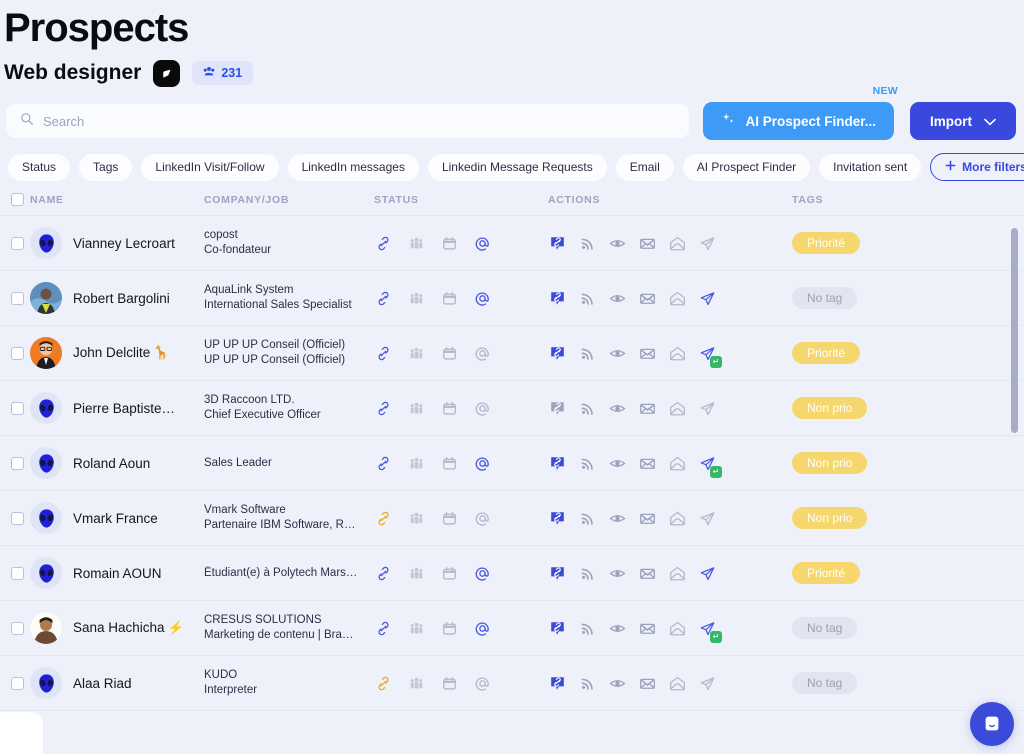  What do you see at coordinates (117, 353) in the screenshot?
I see `prospect-name-cell: John Delclite 🦒` at bounding box center [117, 353].